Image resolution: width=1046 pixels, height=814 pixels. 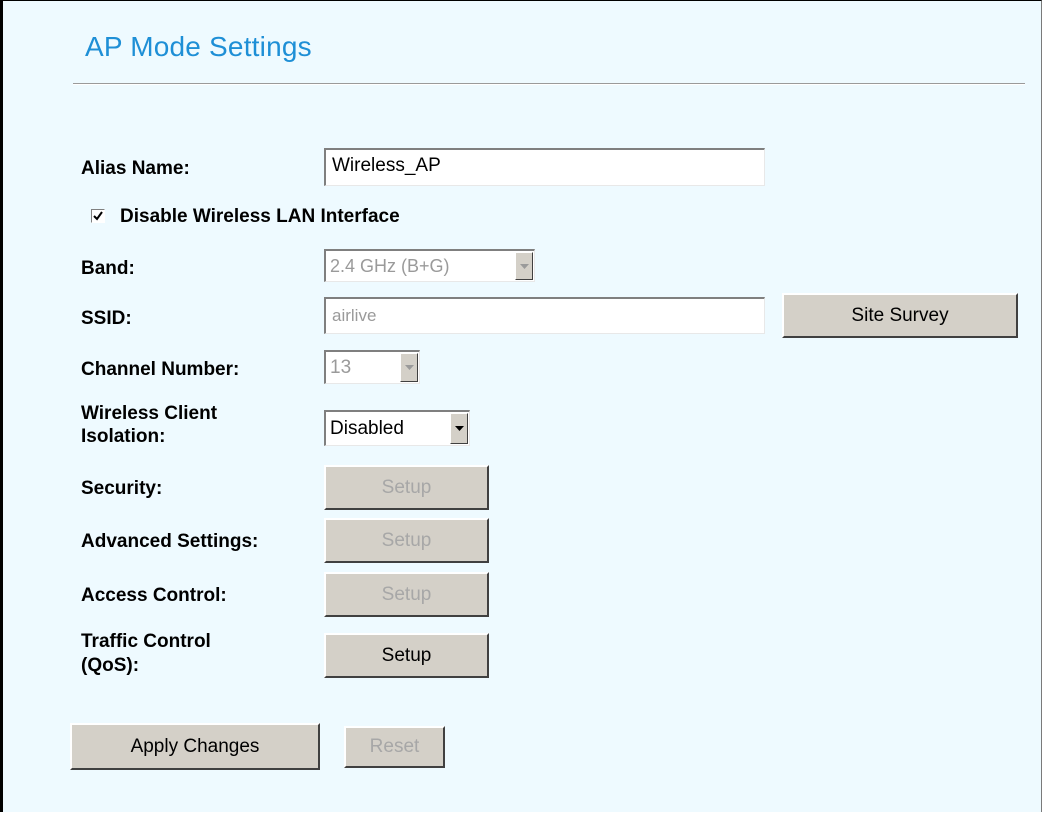 What do you see at coordinates (106, 318) in the screenshot?
I see `ssid-label: SSID:` at bounding box center [106, 318].